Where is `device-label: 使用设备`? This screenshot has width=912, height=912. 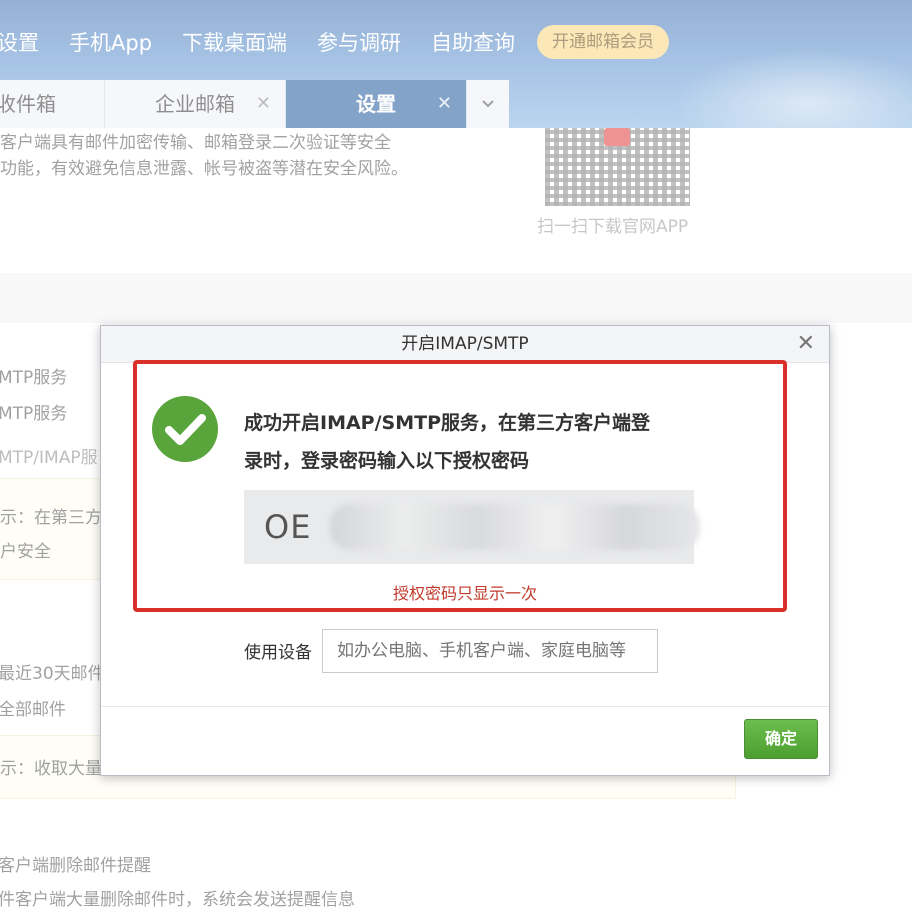 device-label: 使用设备 is located at coordinates (278, 653).